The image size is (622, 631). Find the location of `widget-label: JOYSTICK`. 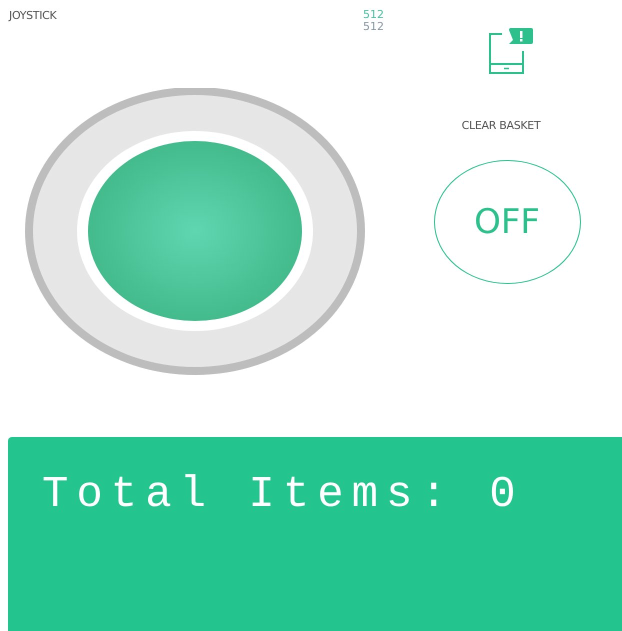

widget-label: JOYSTICK is located at coordinates (32, 16).